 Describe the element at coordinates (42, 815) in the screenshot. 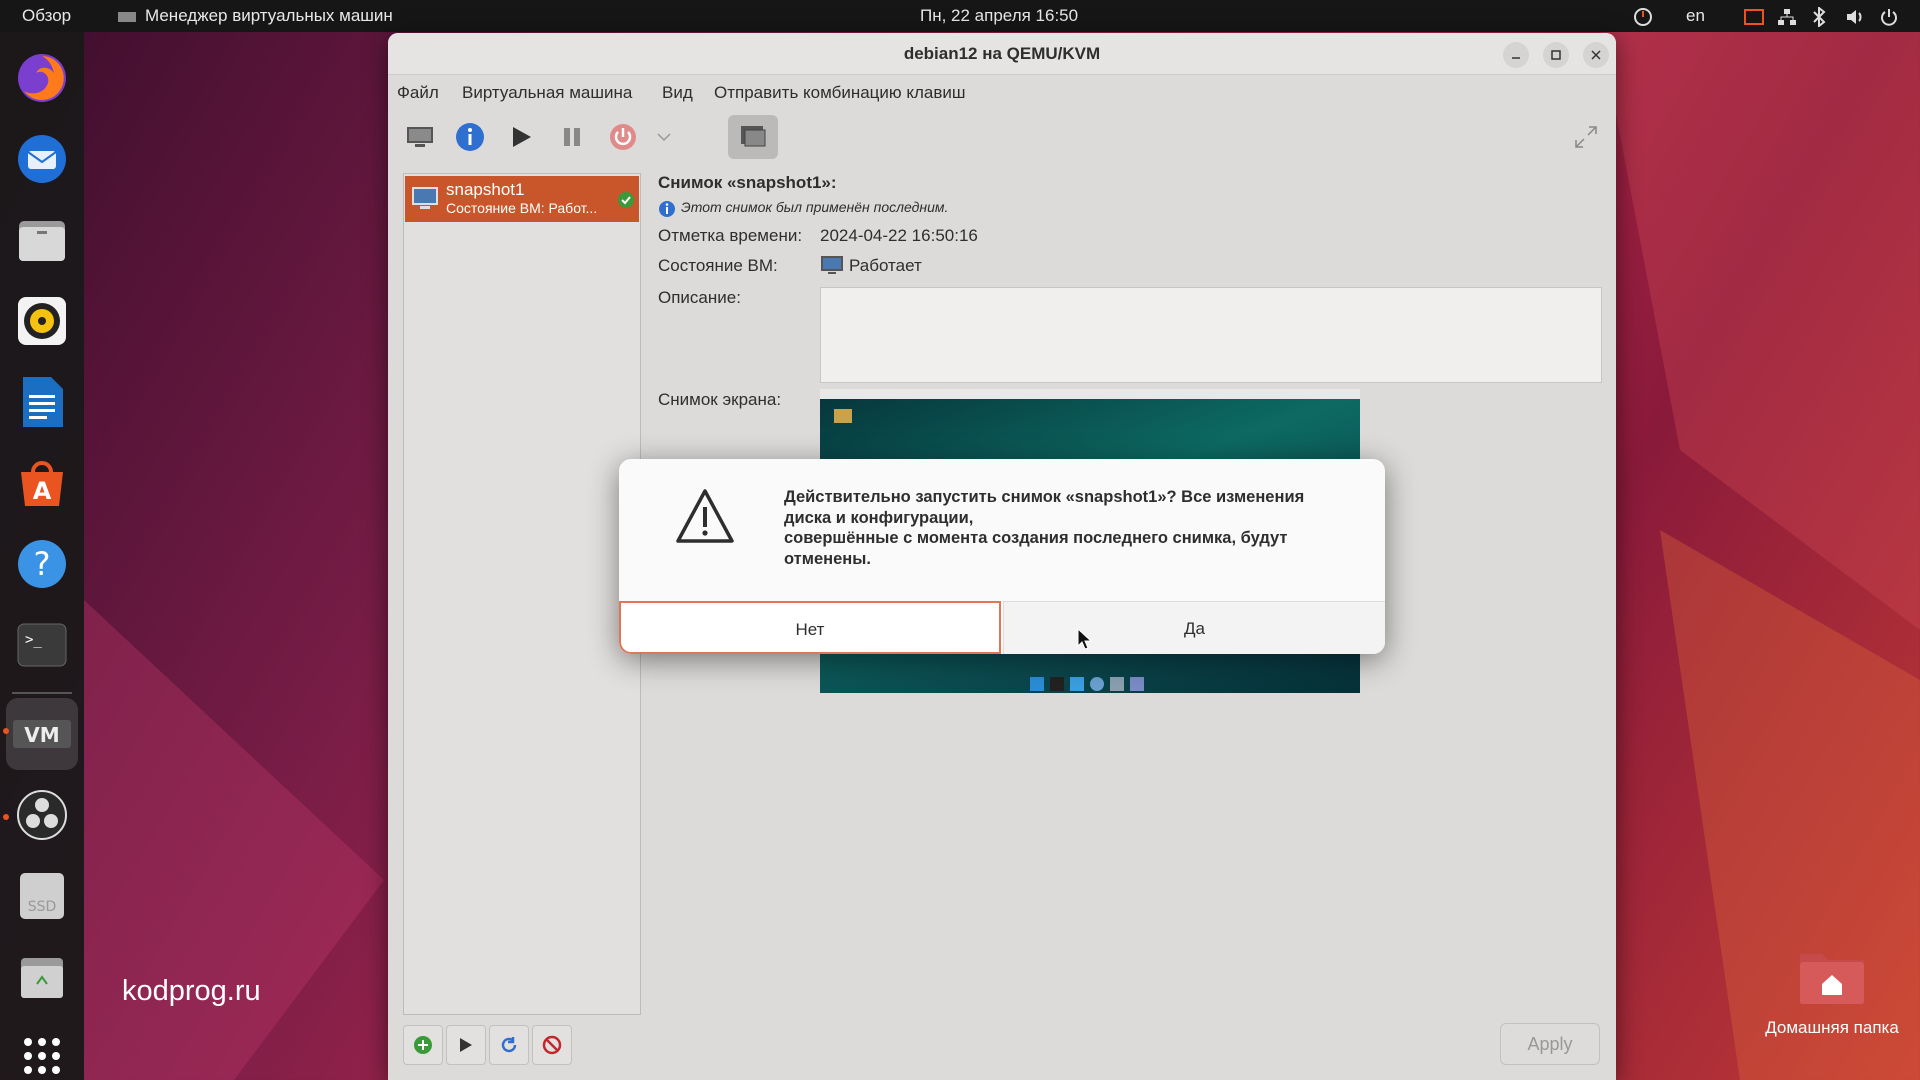

I see `obs-icon` at that location.